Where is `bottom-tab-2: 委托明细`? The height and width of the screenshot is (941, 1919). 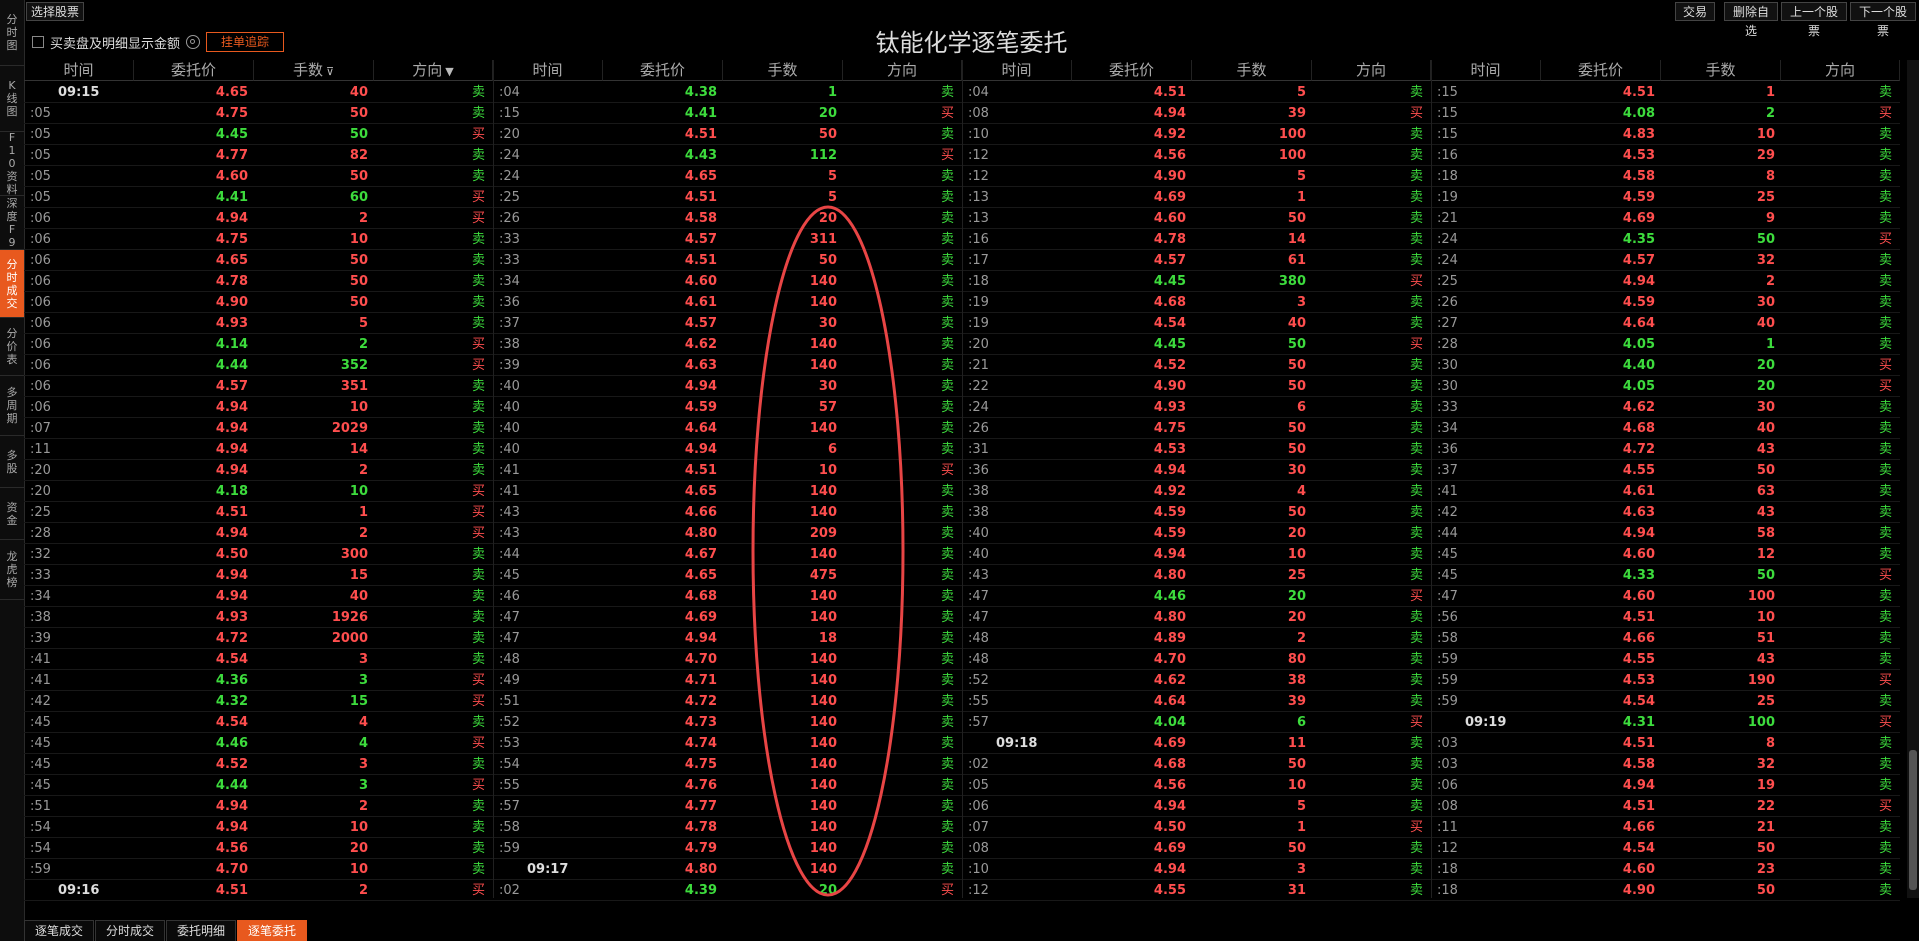 bottom-tab-2: 委托明细 is located at coordinates (201, 930).